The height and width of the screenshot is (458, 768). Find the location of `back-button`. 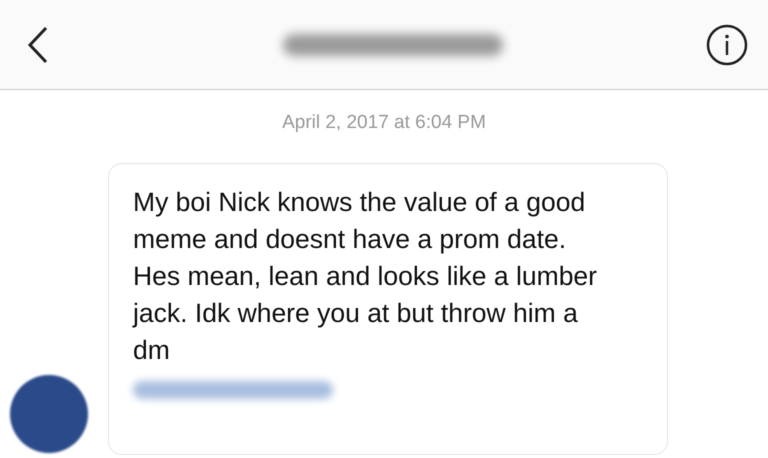

back-button is located at coordinates (38, 44).